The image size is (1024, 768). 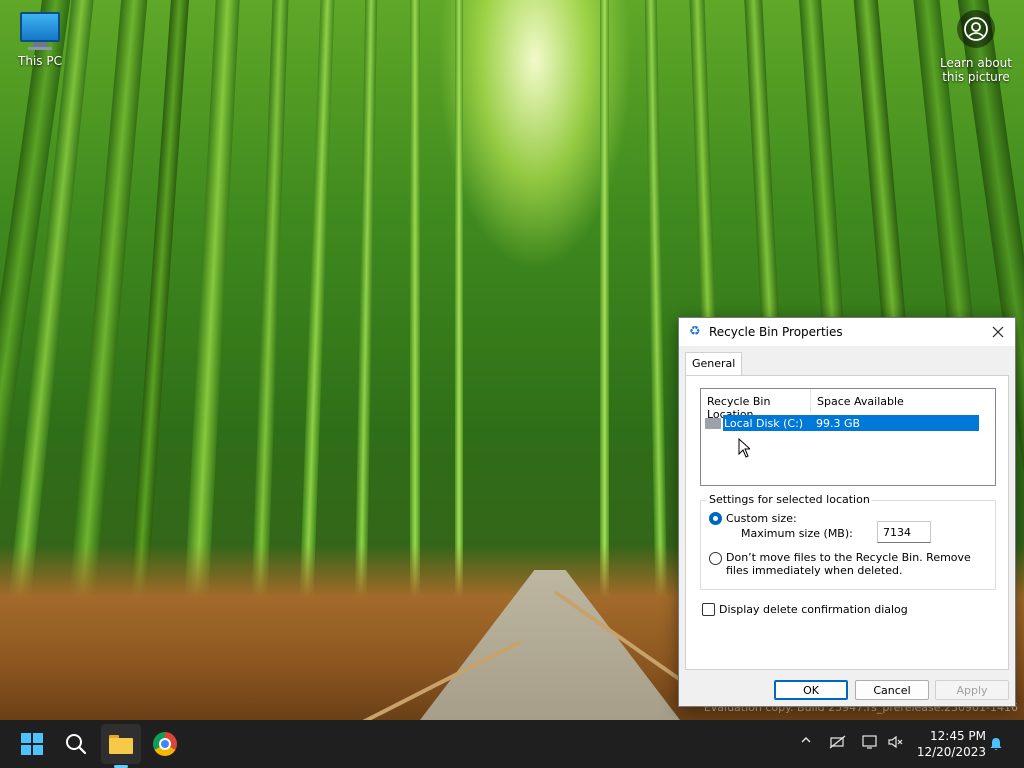 I want to click on chevron-up-icon, so click(x=806, y=742).